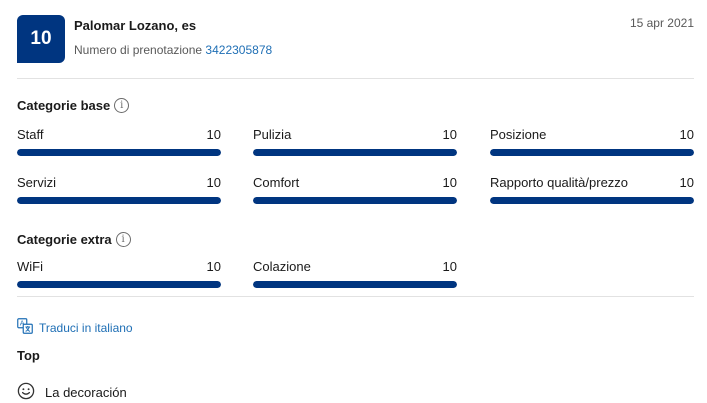 The width and height of the screenshot is (707, 403). Describe the element at coordinates (28, 355) in the screenshot. I see `top-title: Top` at that location.